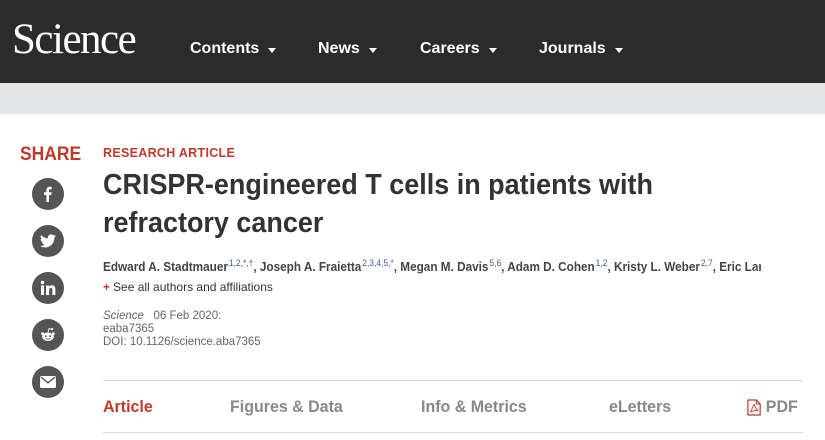 The width and height of the screenshot is (825, 440). I want to click on nav-careers-label: Careers, so click(450, 48).